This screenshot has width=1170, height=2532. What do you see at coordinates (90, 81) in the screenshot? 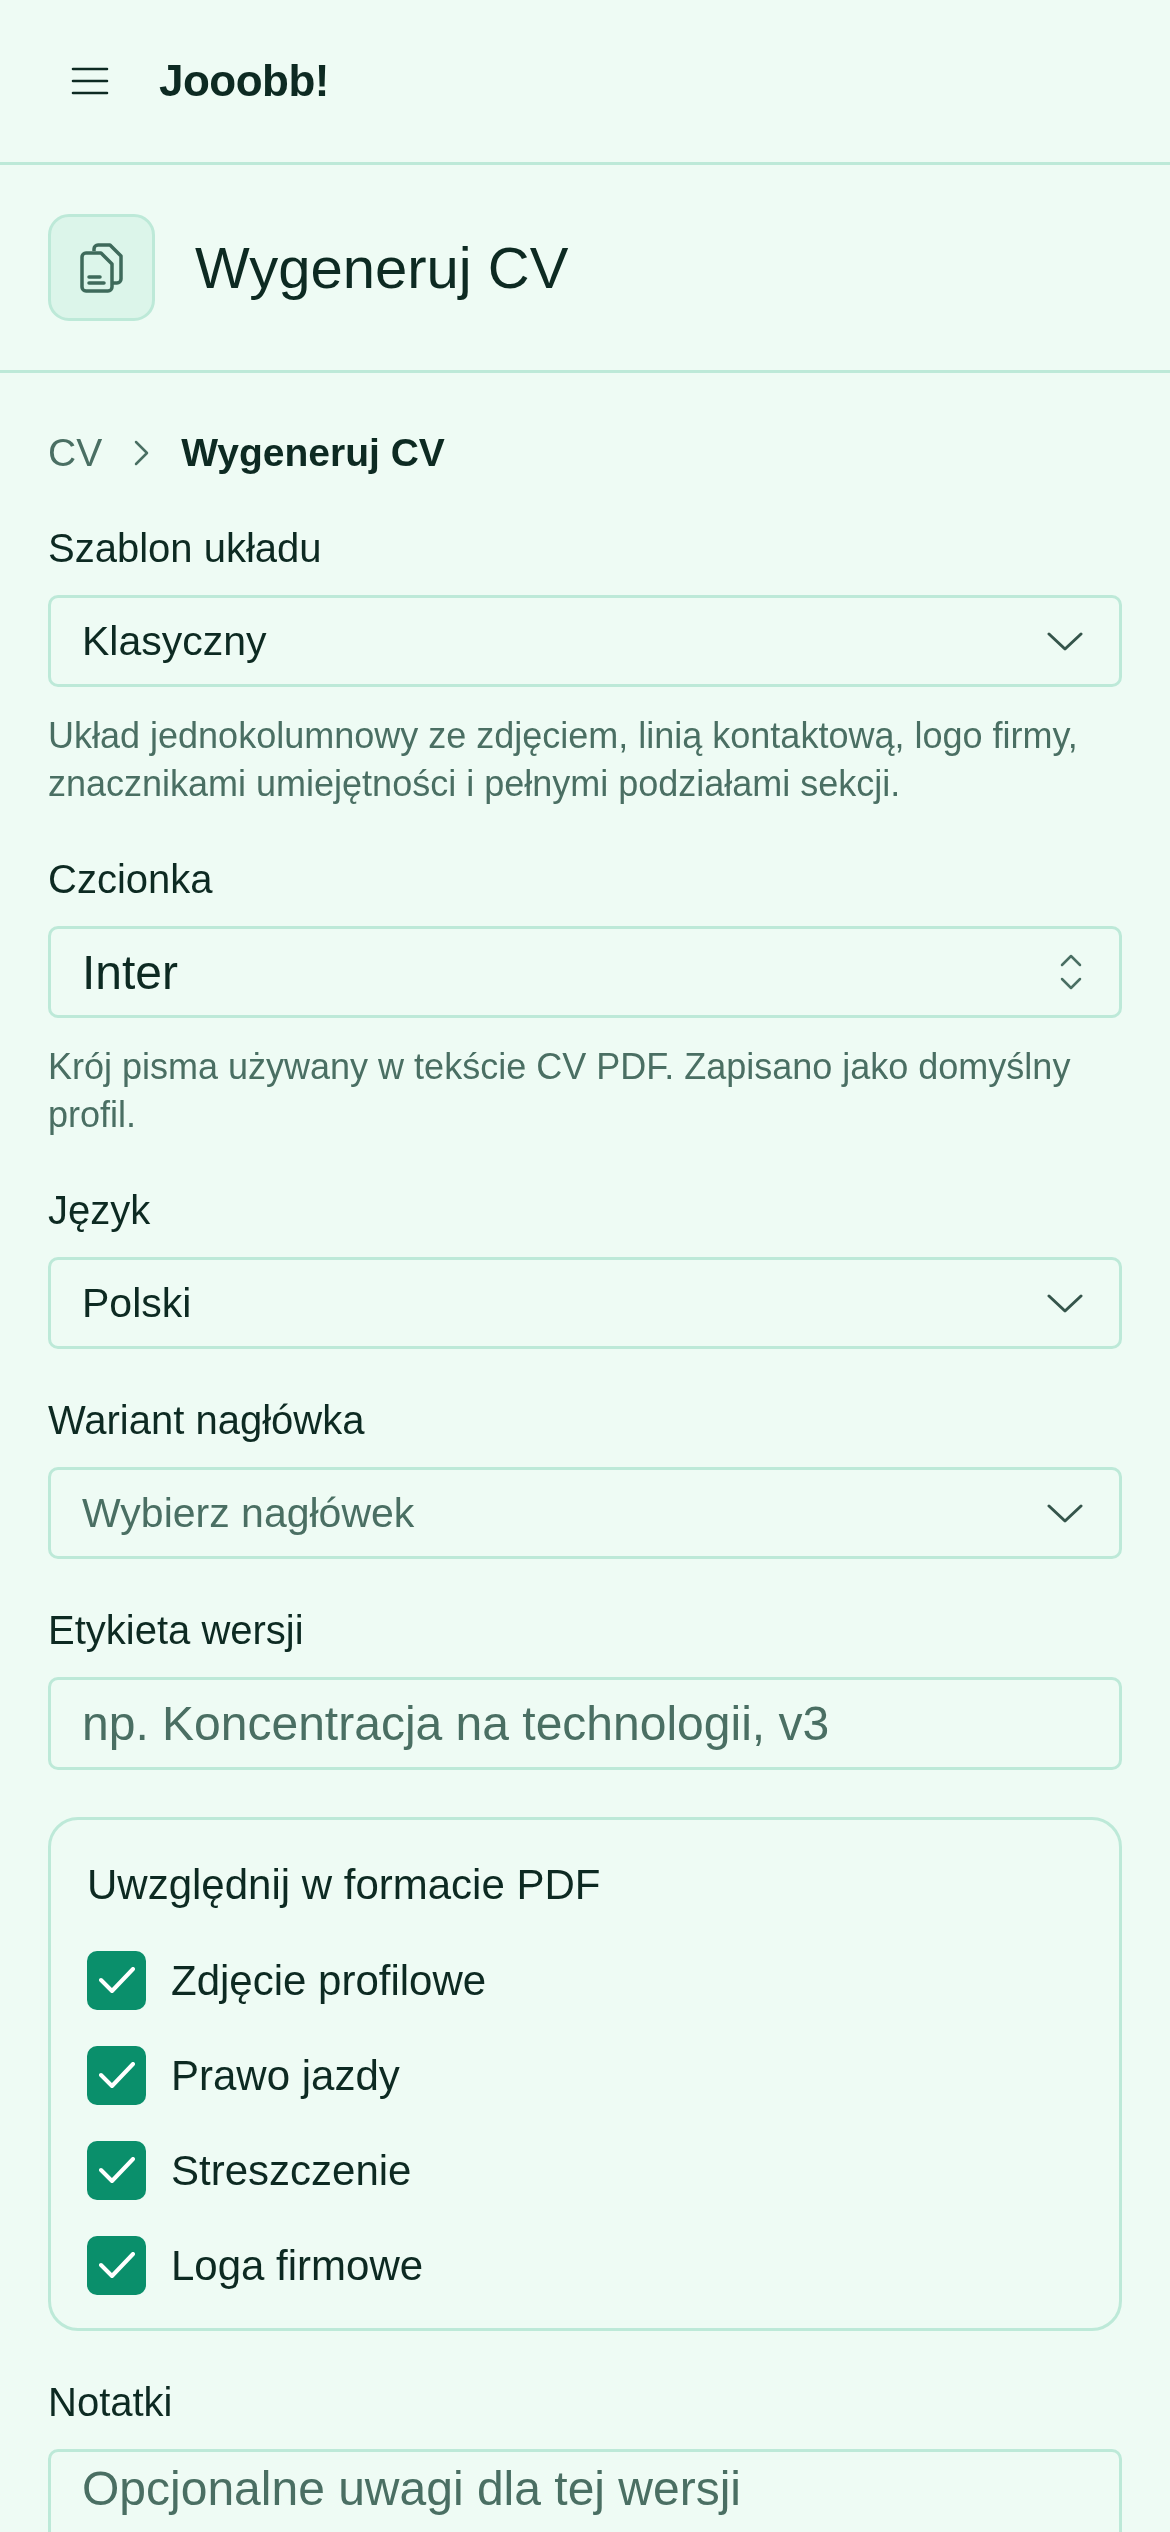
I see `menu-icon` at bounding box center [90, 81].